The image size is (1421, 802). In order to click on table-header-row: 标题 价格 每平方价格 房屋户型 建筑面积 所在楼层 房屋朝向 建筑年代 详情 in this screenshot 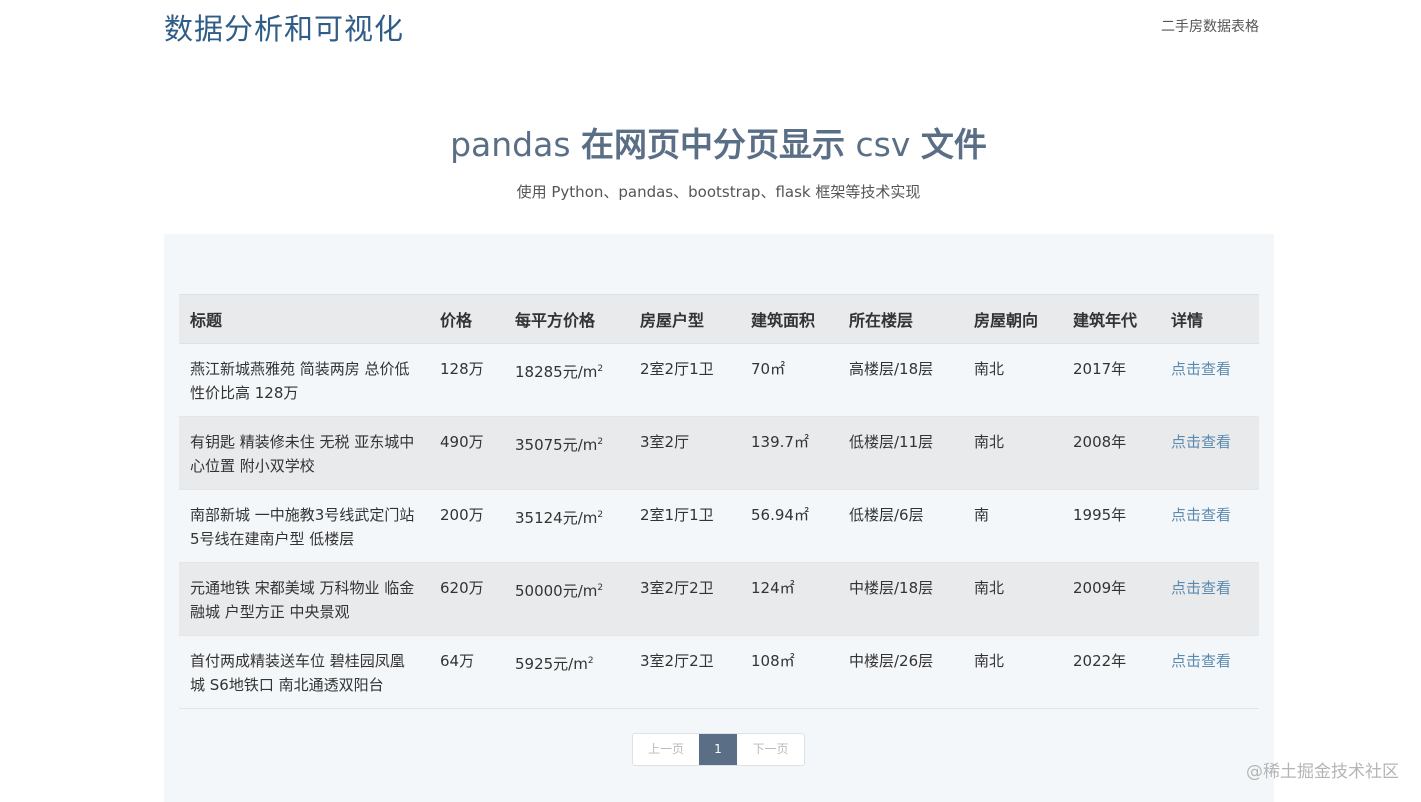, I will do `click(719, 319)`.